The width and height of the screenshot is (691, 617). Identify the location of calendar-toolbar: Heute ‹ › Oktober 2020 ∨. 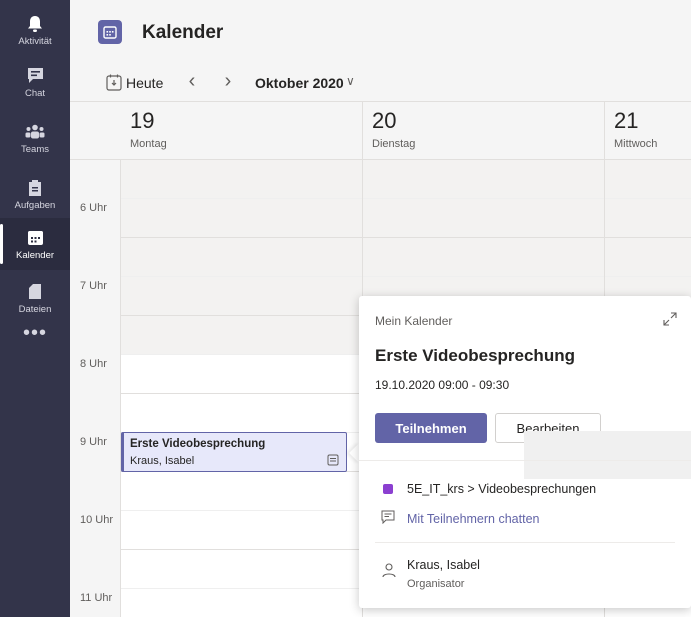
(380, 83).